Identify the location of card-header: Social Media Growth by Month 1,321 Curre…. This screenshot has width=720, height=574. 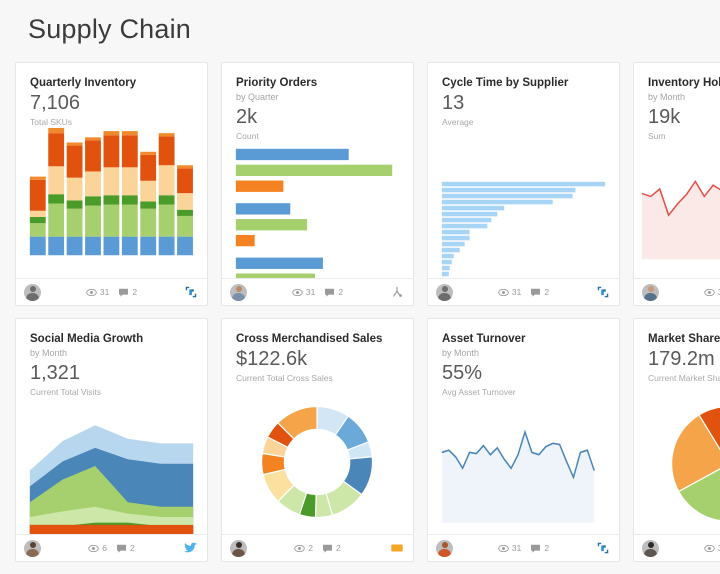
(111, 358).